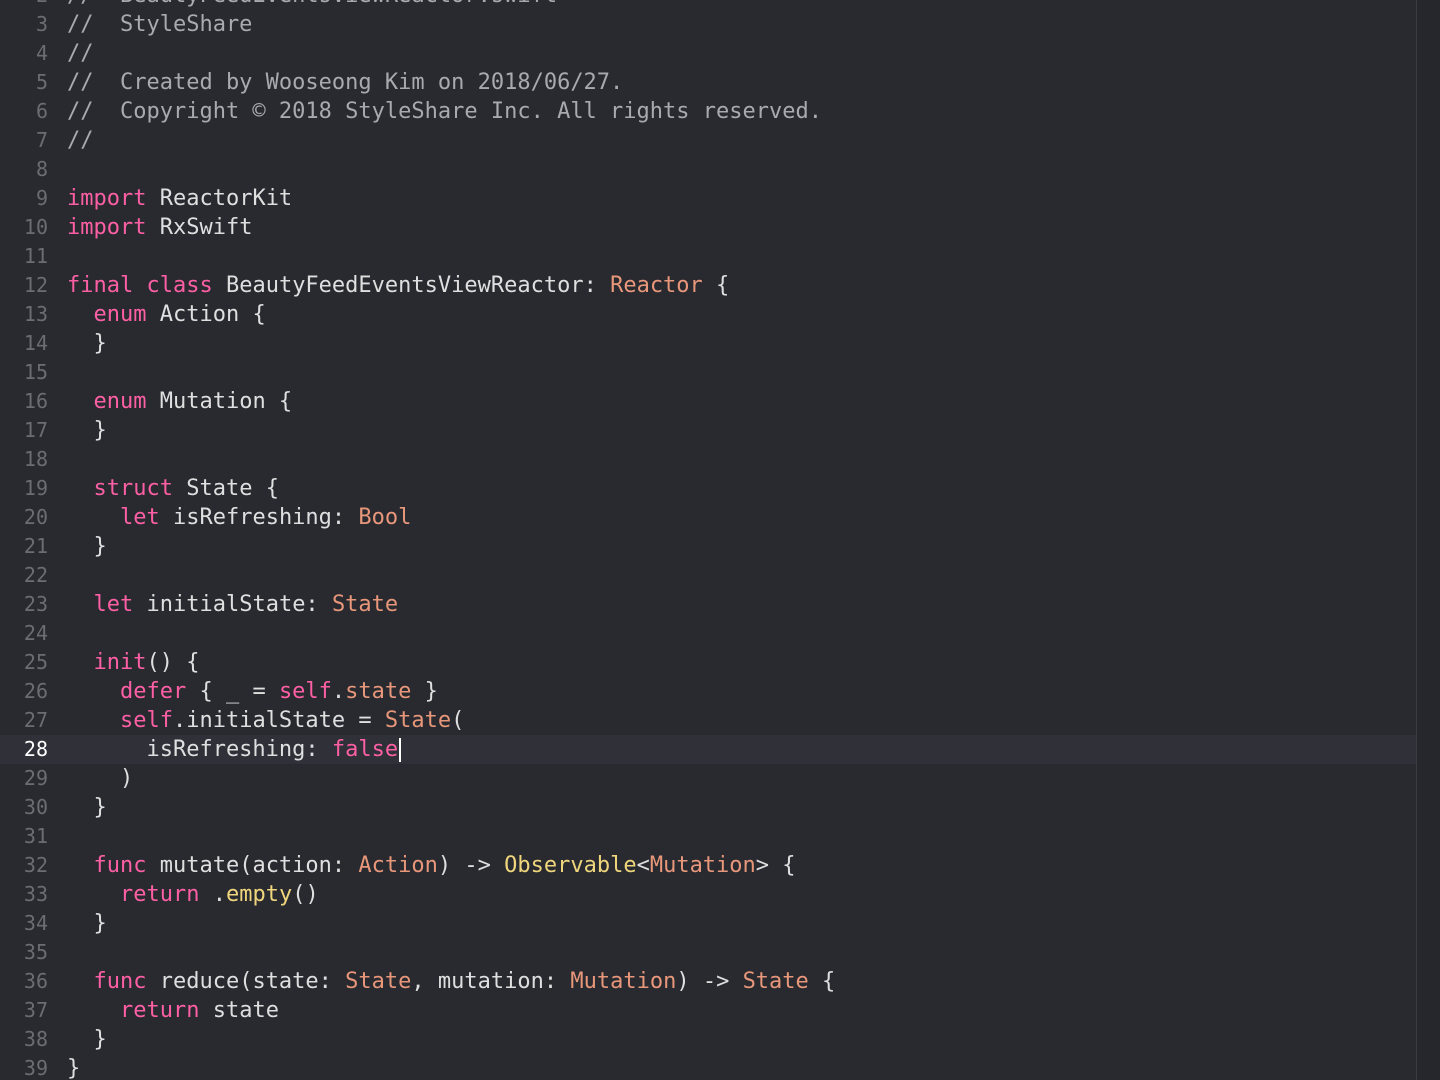  Describe the element at coordinates (35, 285) in the screenshot. I see `line-number: 12` at that location.